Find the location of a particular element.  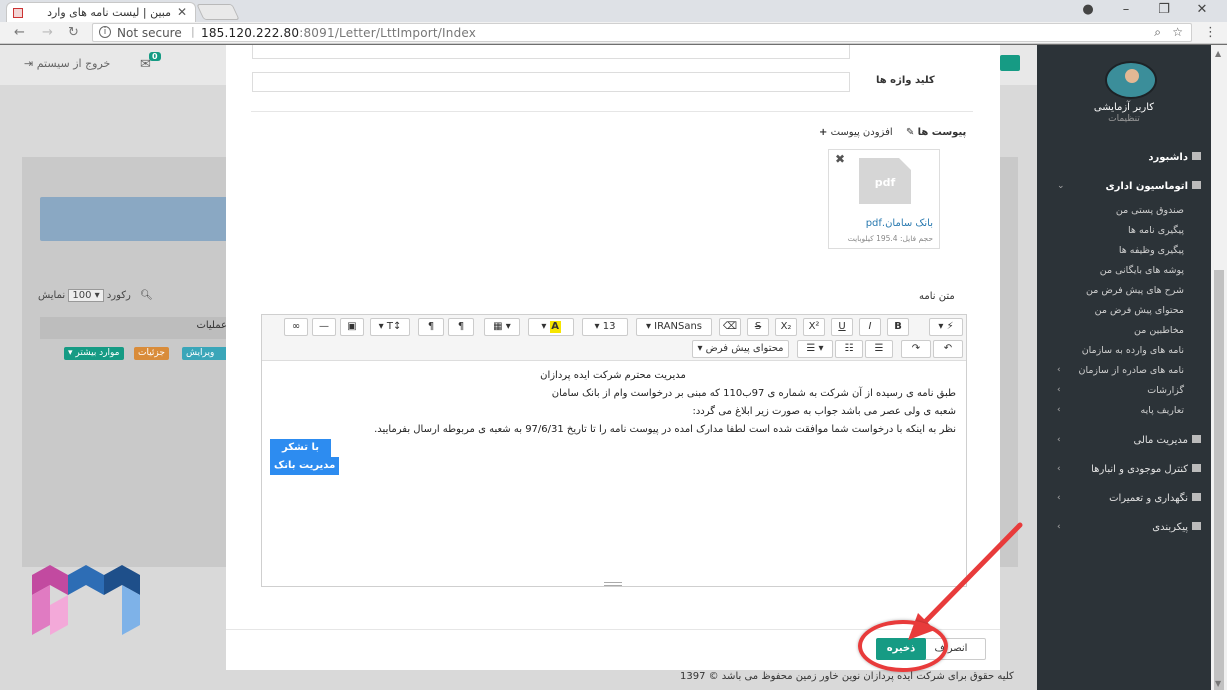

attachment-file-name: بانک سامان.pdf is located at coordinates (899, 223).